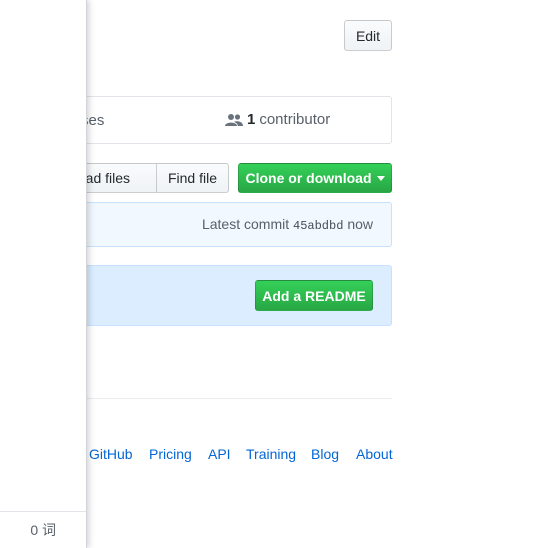  I want to click on clone-label: Clone or download, so click(308, 178).